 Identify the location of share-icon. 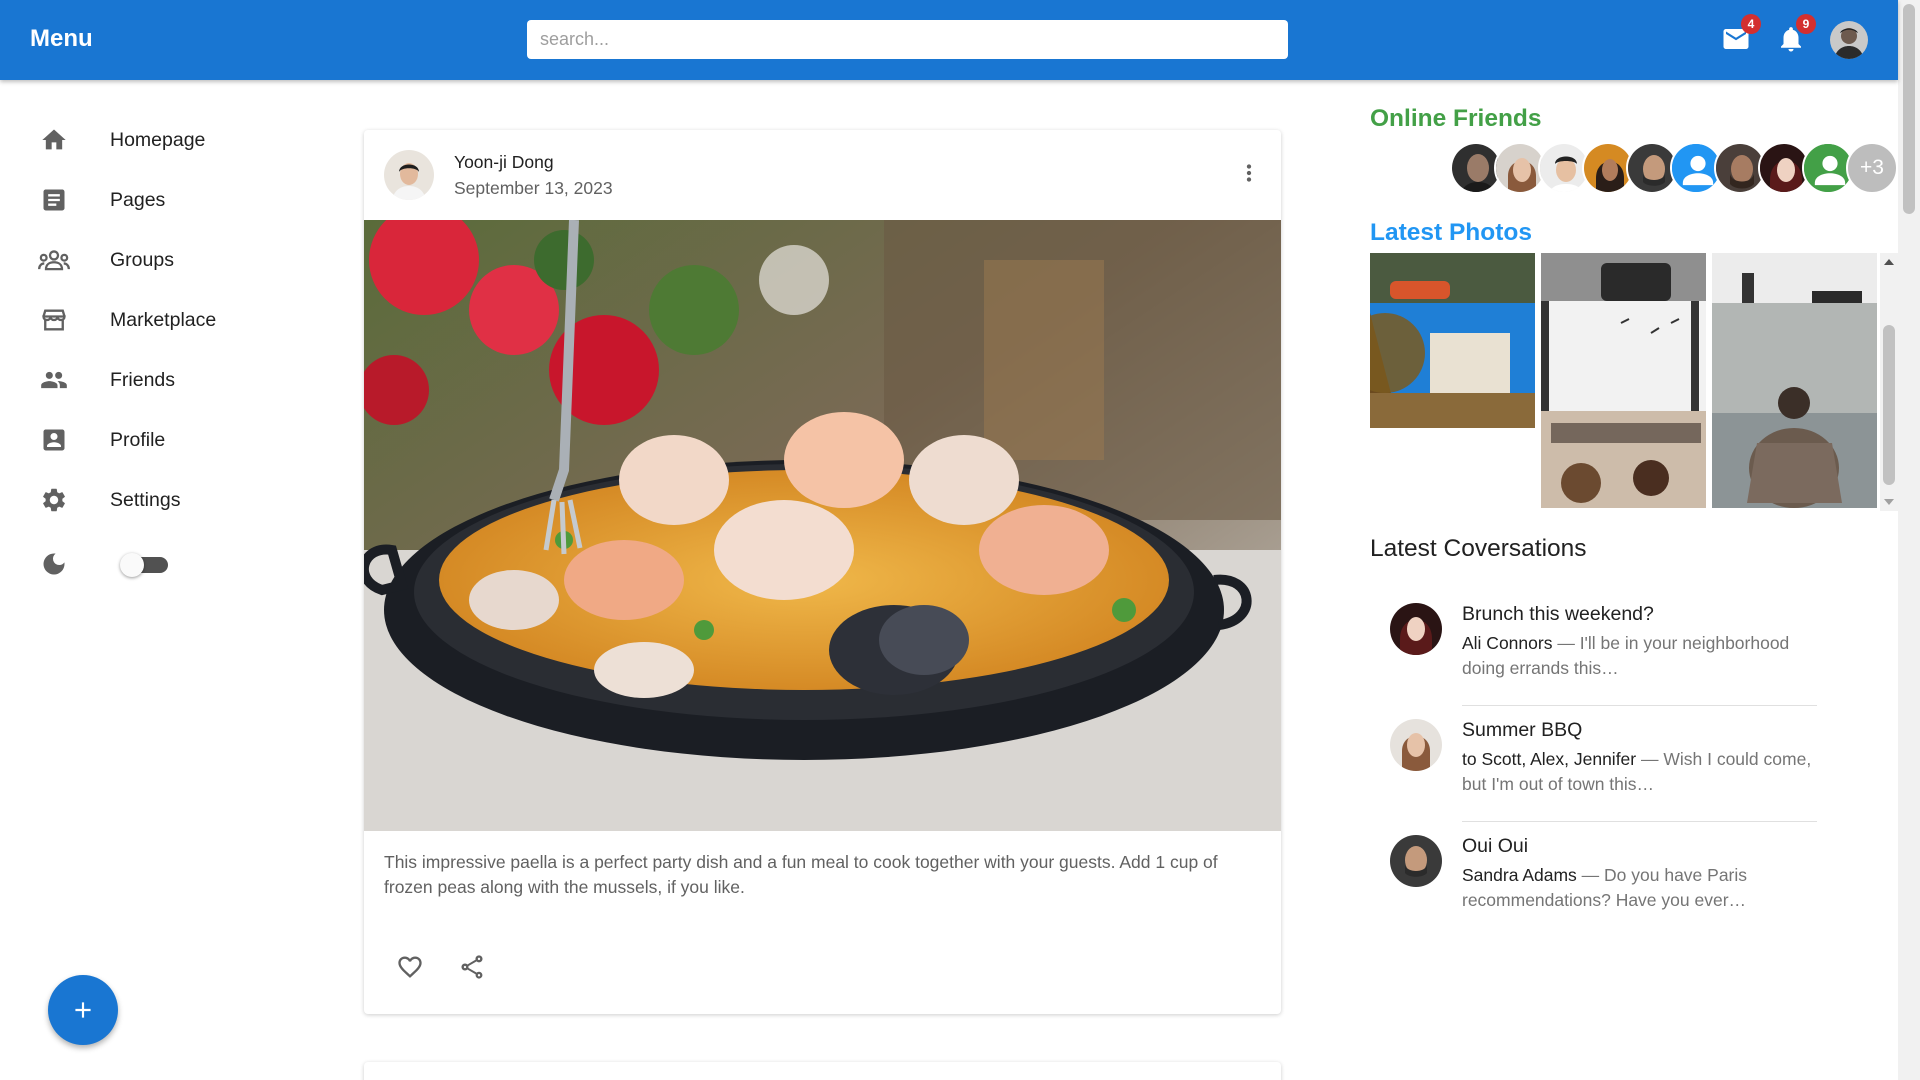
(472, 967).